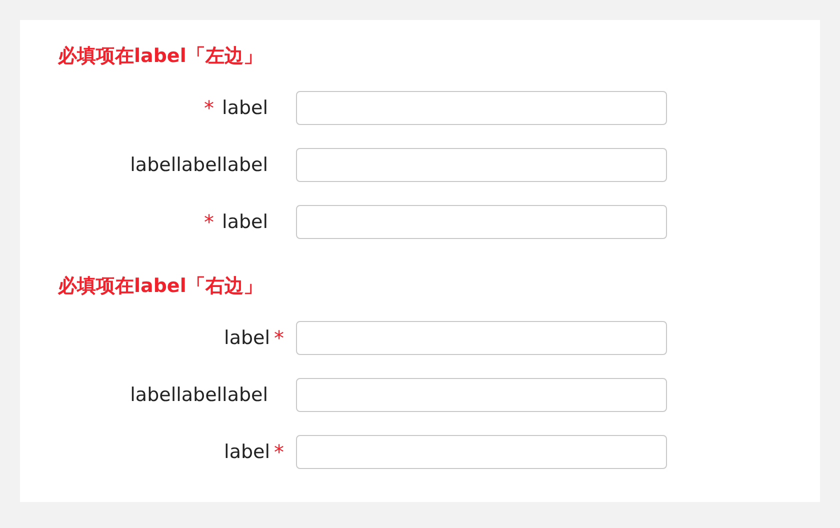 Image resolution: width=840 pixels, height=528 pixels. Describe the element at coordinates (161, 56) in the screenshot. I see `section-heading: 必填项在label「左边」` at that location.